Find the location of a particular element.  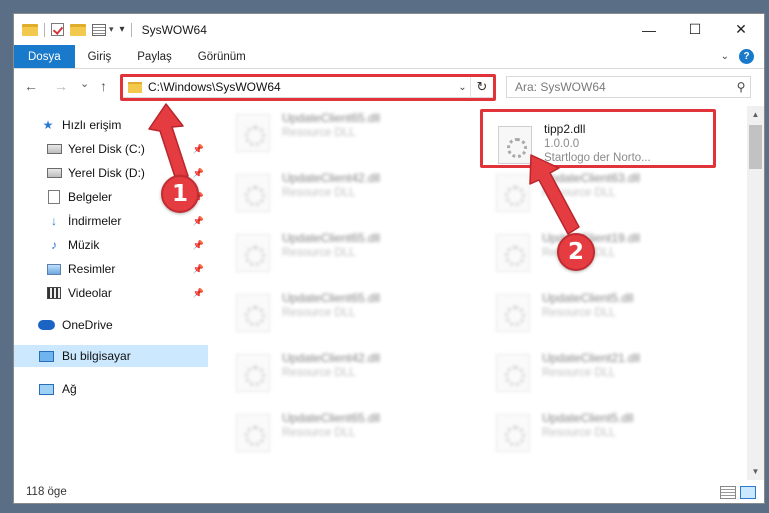

scroll-down-icon: ▼ is located at coordinates (755, 471).